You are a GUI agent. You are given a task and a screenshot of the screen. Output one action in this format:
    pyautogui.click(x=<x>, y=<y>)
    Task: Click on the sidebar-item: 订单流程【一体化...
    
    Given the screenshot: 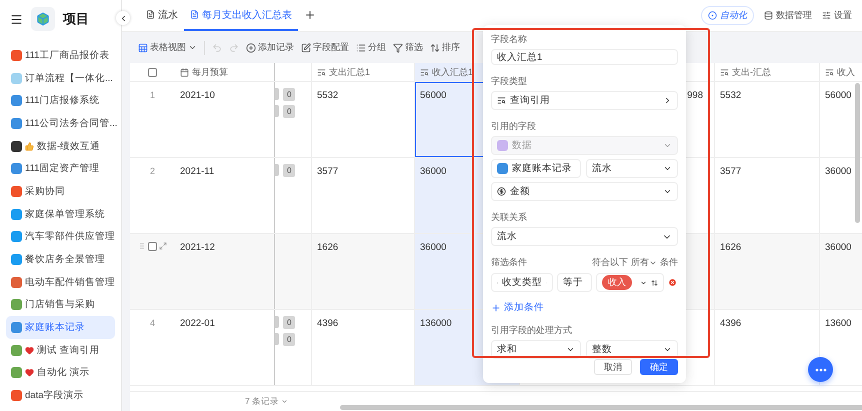 What is the action you would take?
    pyautogui.click(x=60, y=78)
    